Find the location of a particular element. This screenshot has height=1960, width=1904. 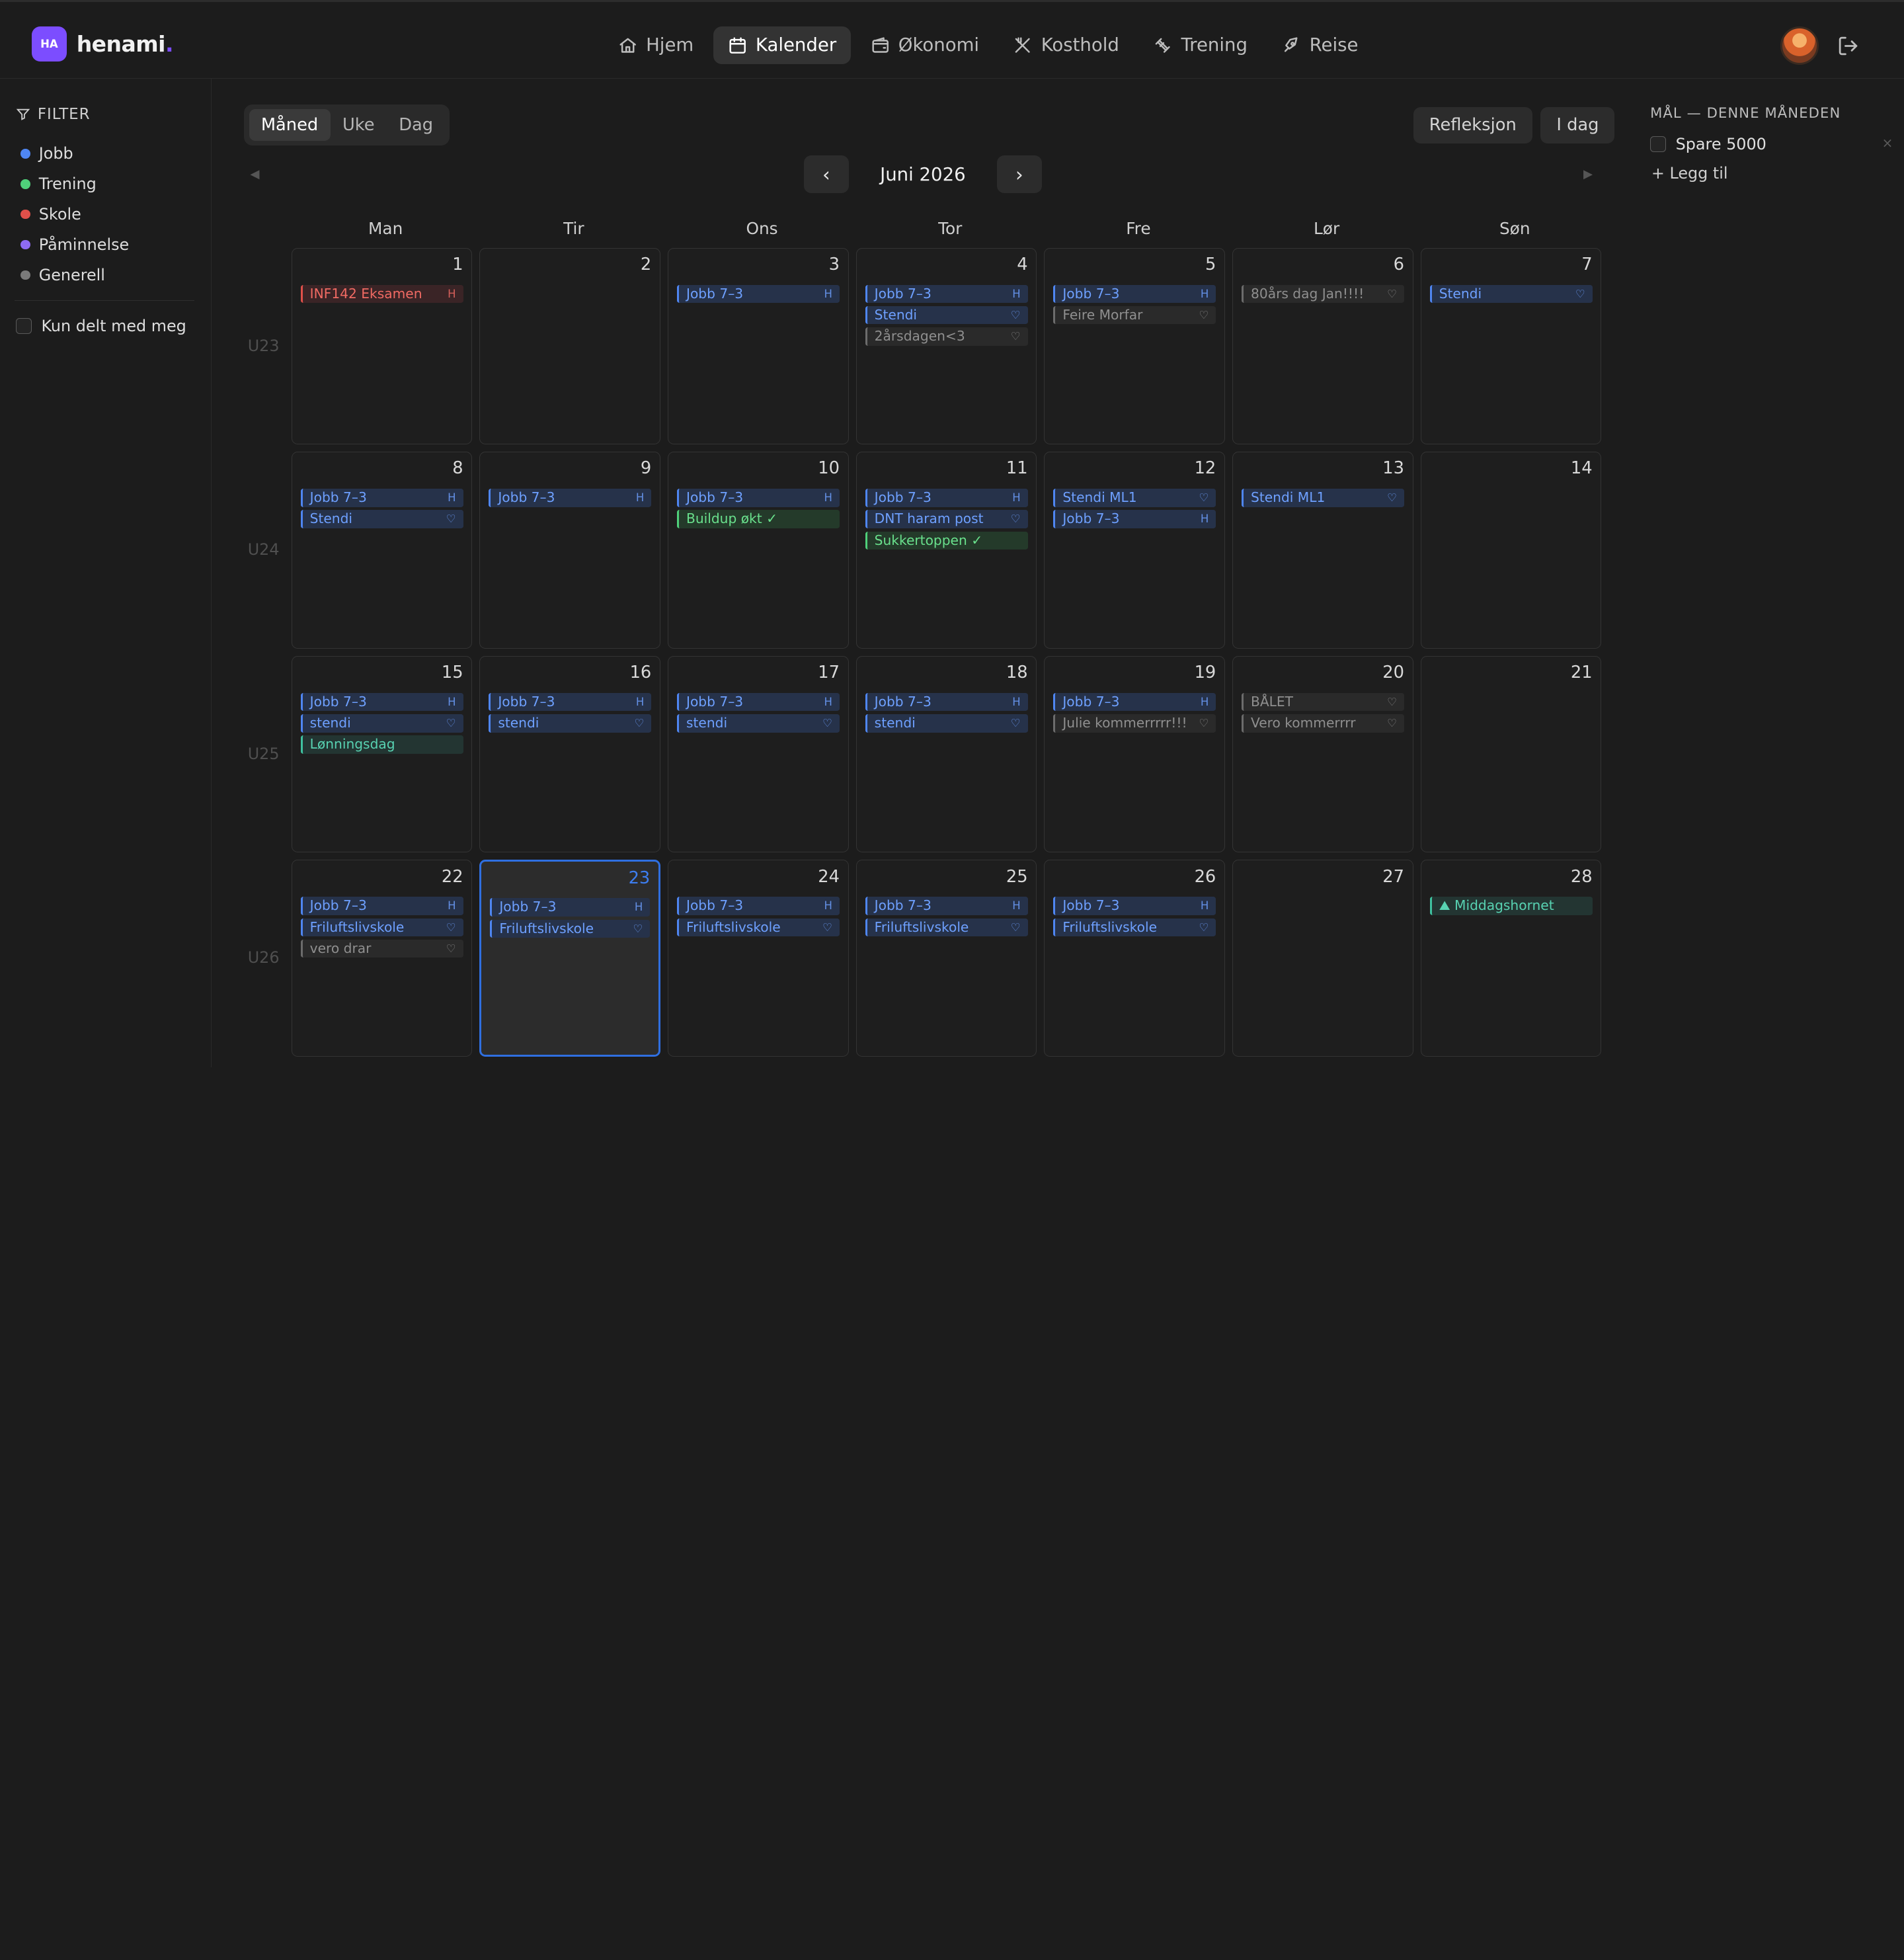

nav-rocket: Reise is located at coordinates (1319, 45).